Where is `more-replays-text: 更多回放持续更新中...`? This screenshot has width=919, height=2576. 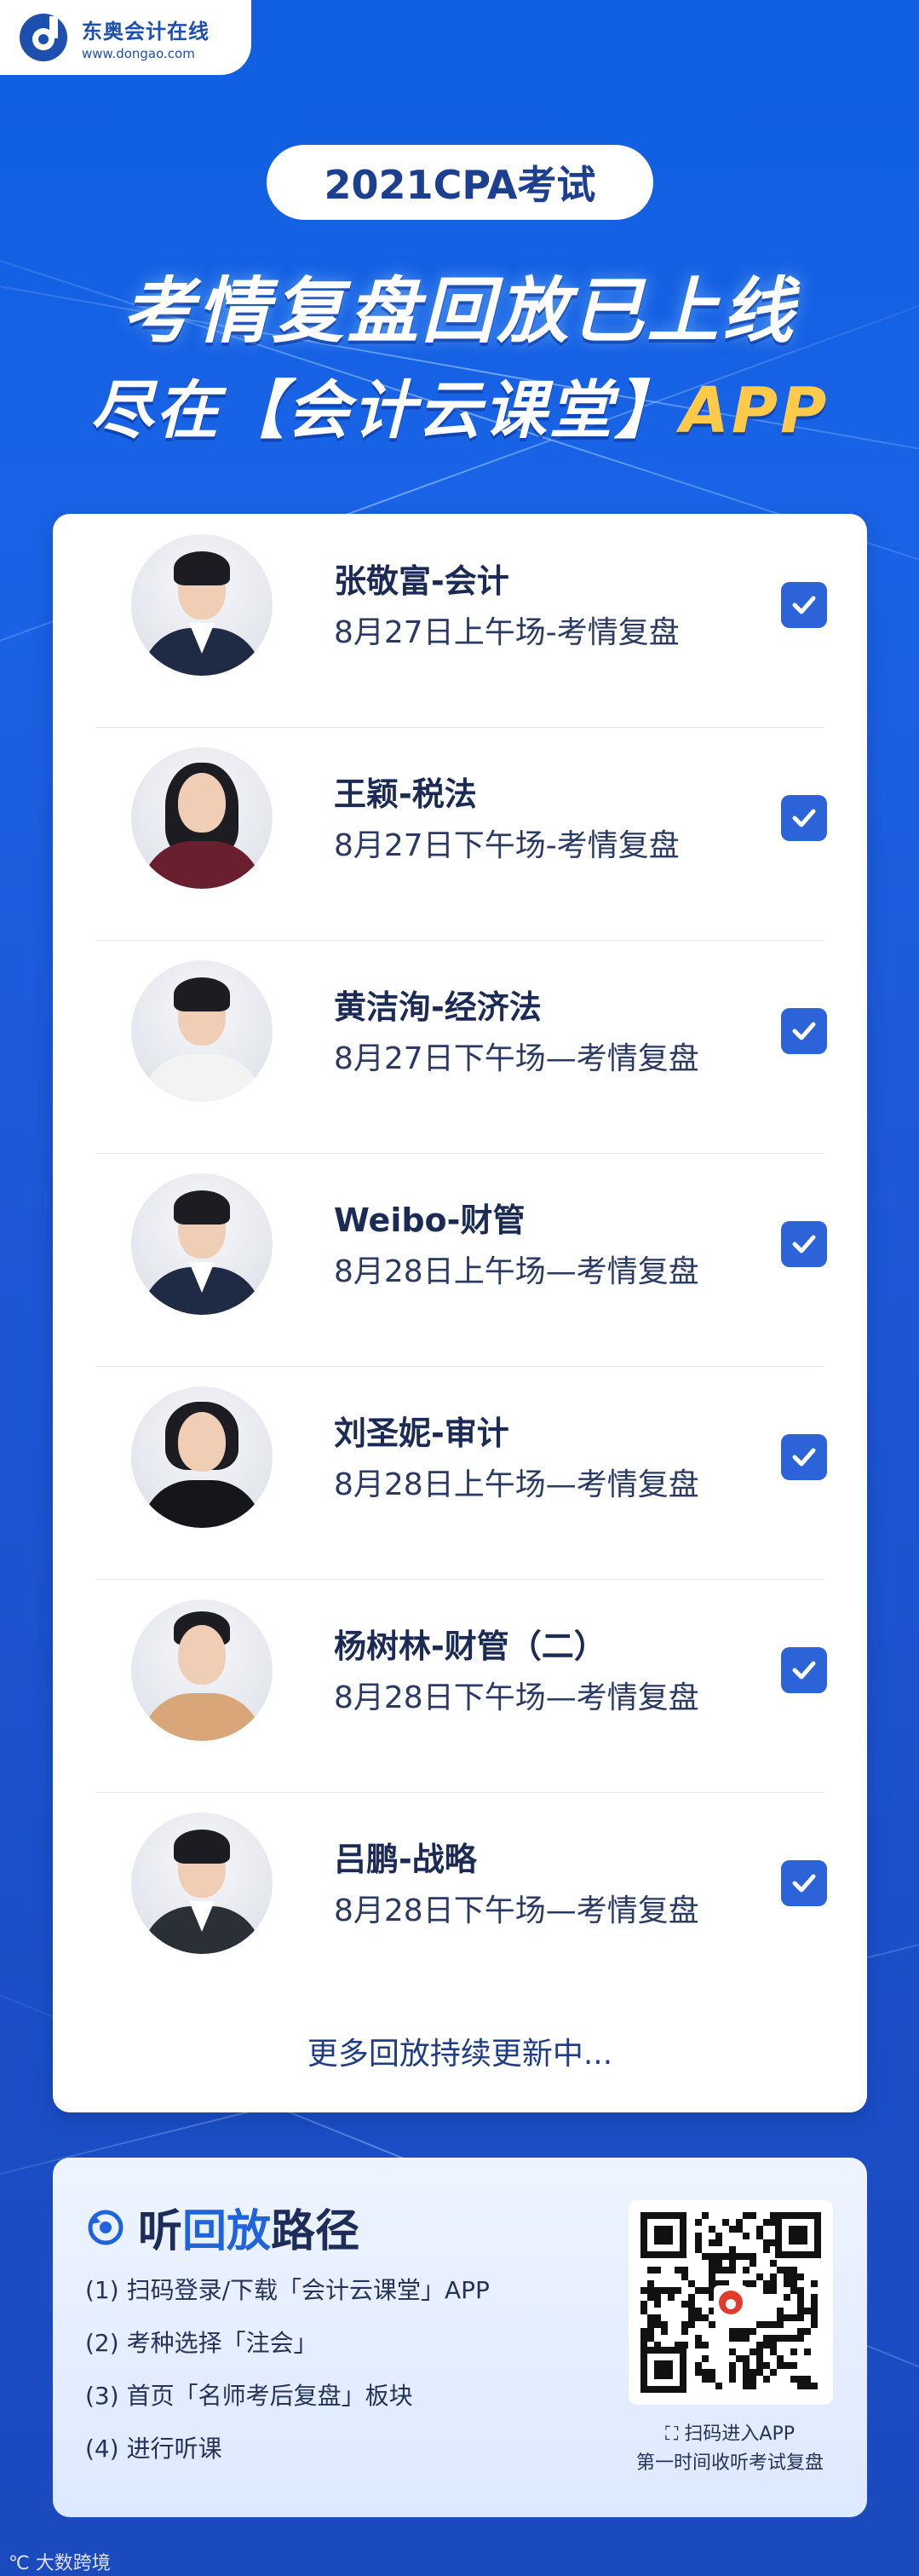 more-replays-text: 更多回放持续更新中... is located at coordinates (460, 2054).